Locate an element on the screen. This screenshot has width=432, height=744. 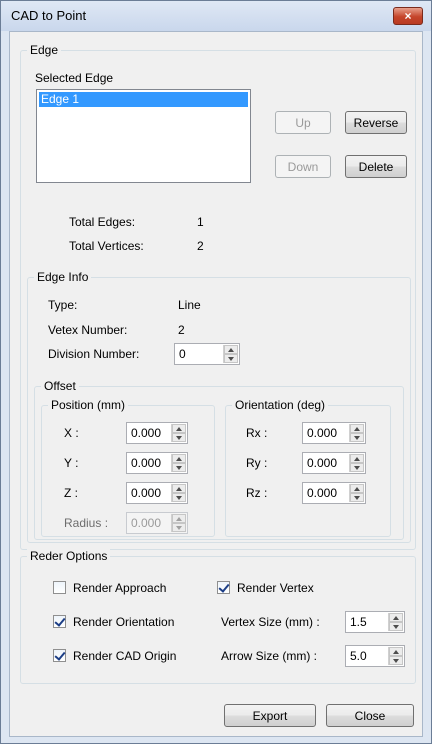
y-label: Y : is located at coordinates (71, 463).